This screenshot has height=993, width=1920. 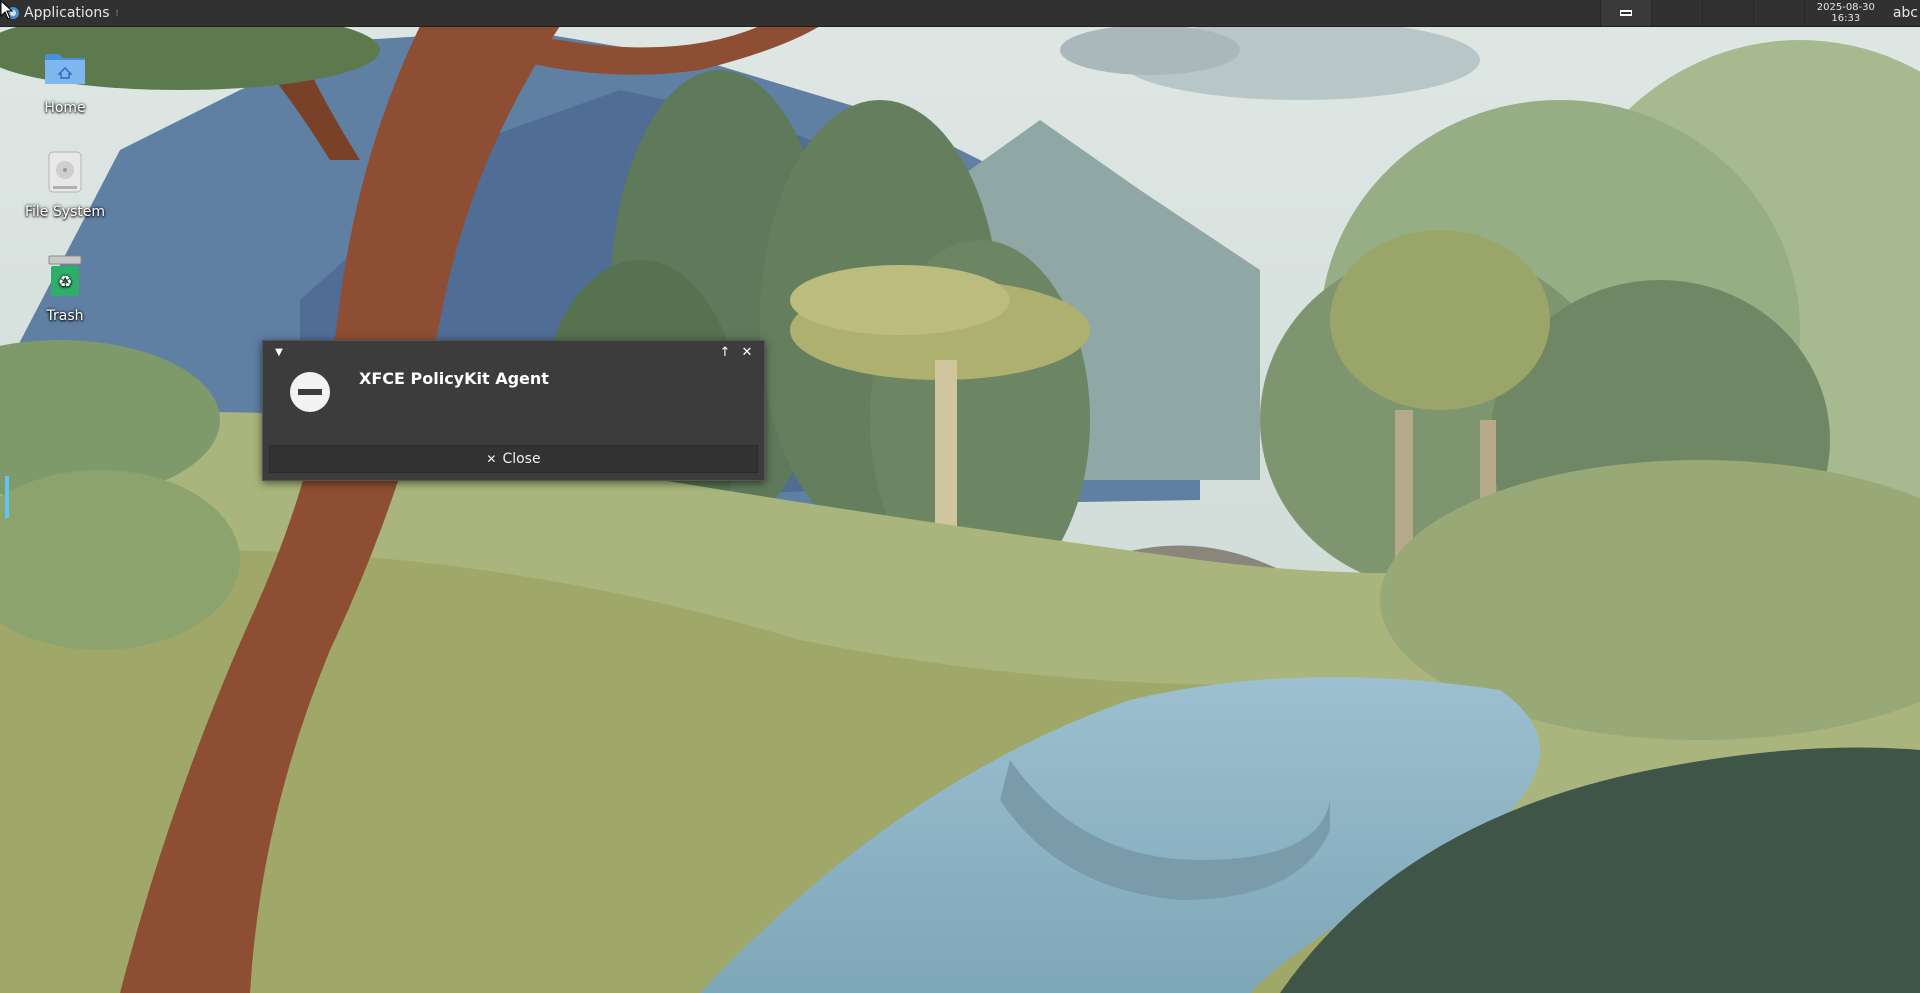 I want to click on trash-icon: ♻, so click(x=65, y=275).